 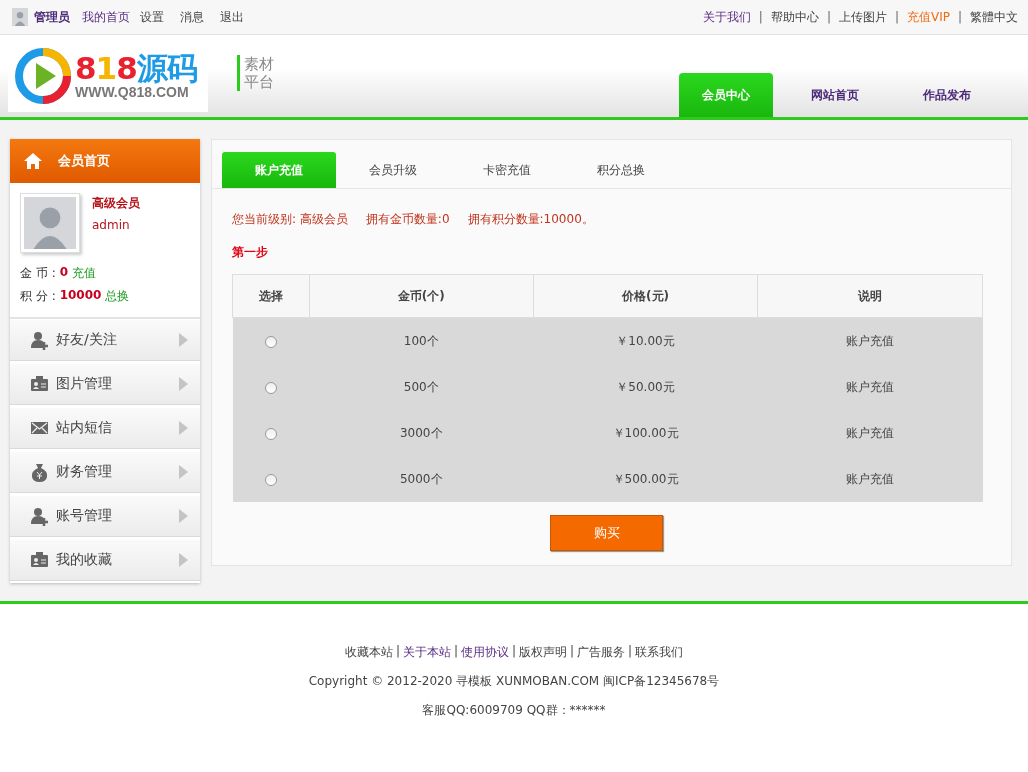 I want to click on footer-link: 收藏本站, so click(x=368, y=652).